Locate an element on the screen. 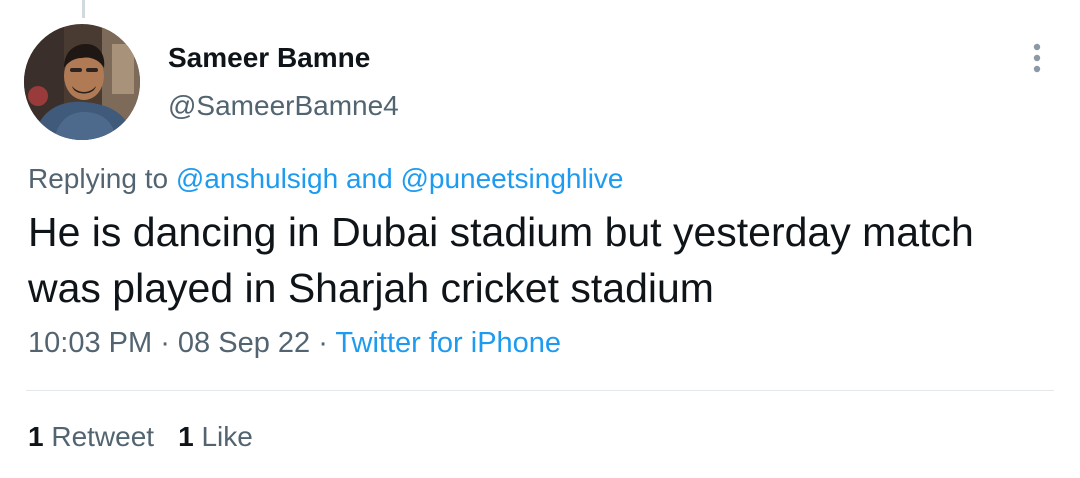 This screenshot has width=1080, height=478. like-label: Like is located at coordinates (227, 436).